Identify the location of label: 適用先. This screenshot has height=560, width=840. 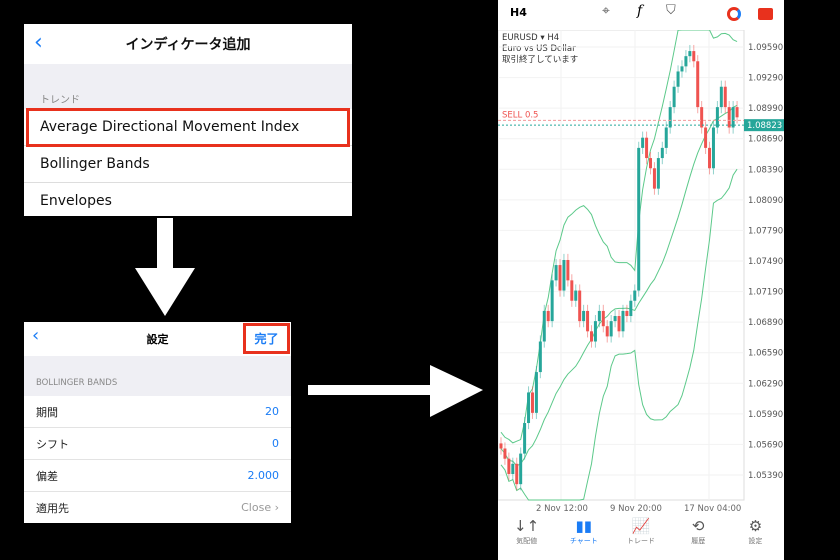
(52, 508).